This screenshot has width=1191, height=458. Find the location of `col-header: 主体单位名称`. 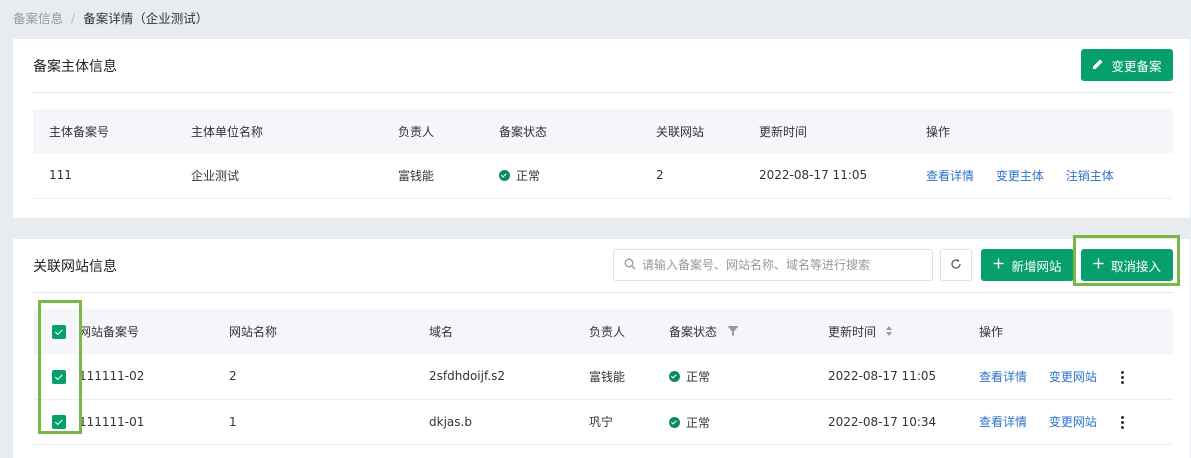

col-header: 主体单位名称 is located at coordinates (227, 131).